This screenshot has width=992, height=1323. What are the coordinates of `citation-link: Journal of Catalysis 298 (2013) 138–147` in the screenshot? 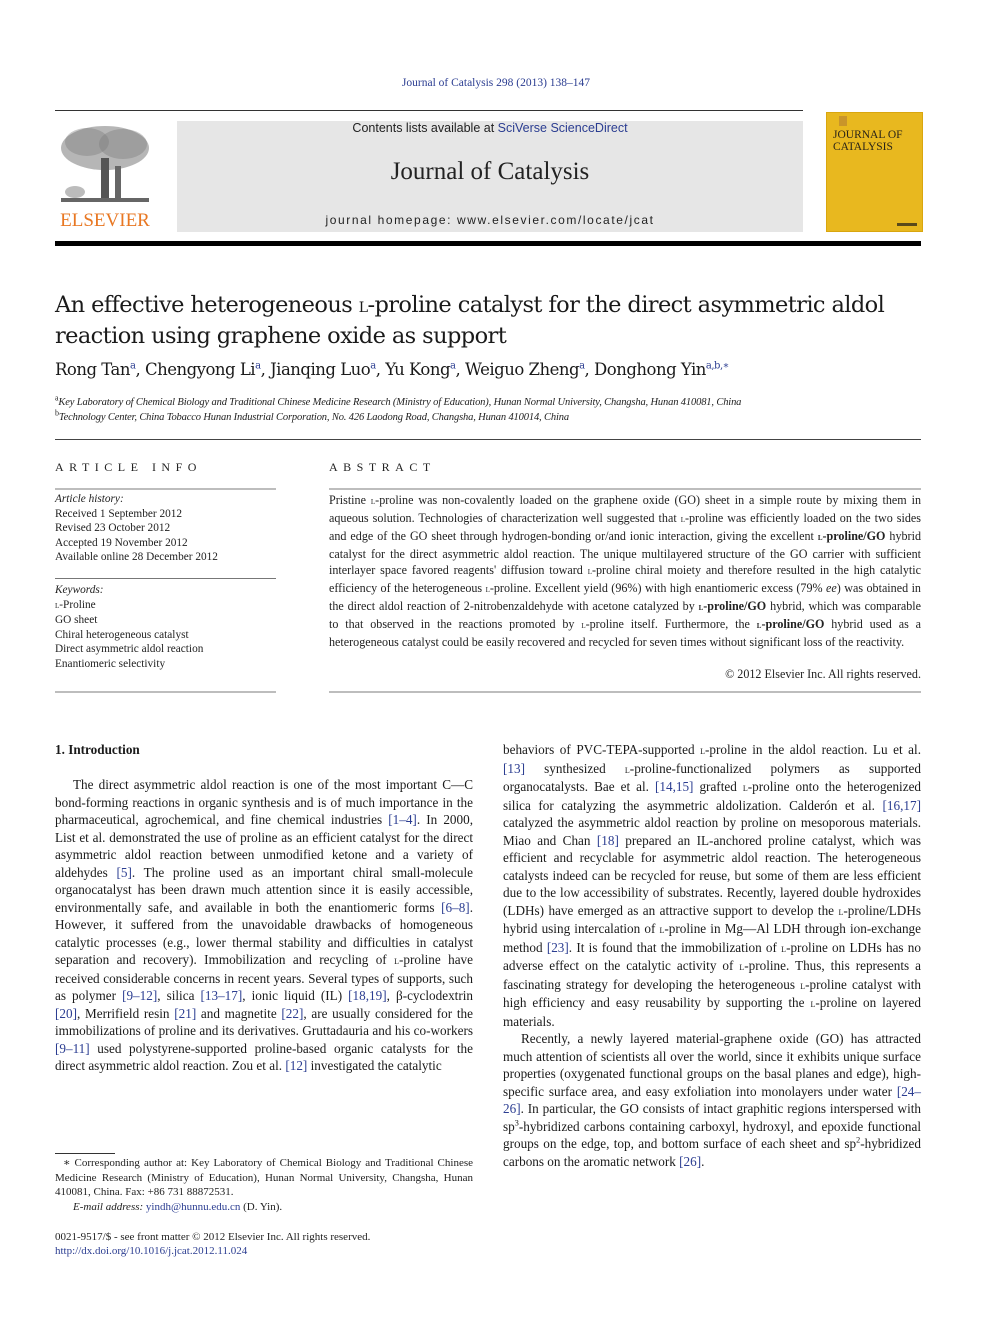 It's located at (496, 83).